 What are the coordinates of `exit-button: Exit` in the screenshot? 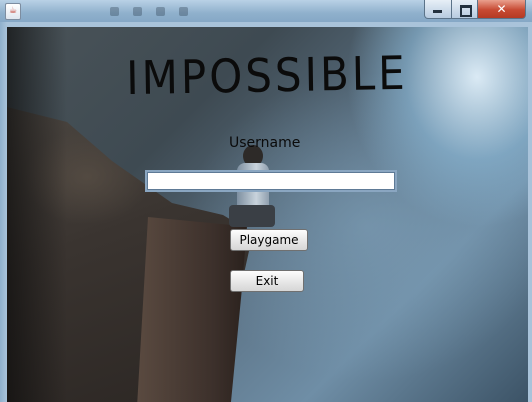 It's located at (267, 281).